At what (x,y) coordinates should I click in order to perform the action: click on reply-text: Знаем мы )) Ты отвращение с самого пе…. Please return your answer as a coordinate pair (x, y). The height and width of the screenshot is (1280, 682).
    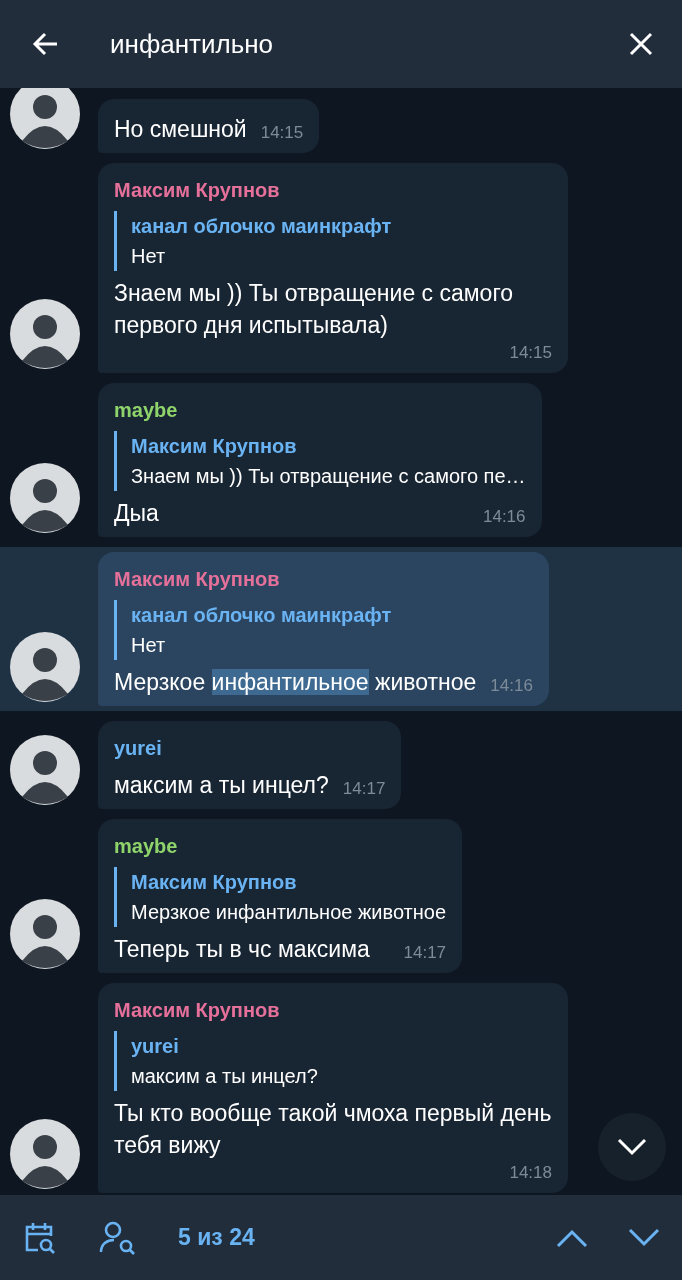
    Looking at the image, I should click on (328, 476).